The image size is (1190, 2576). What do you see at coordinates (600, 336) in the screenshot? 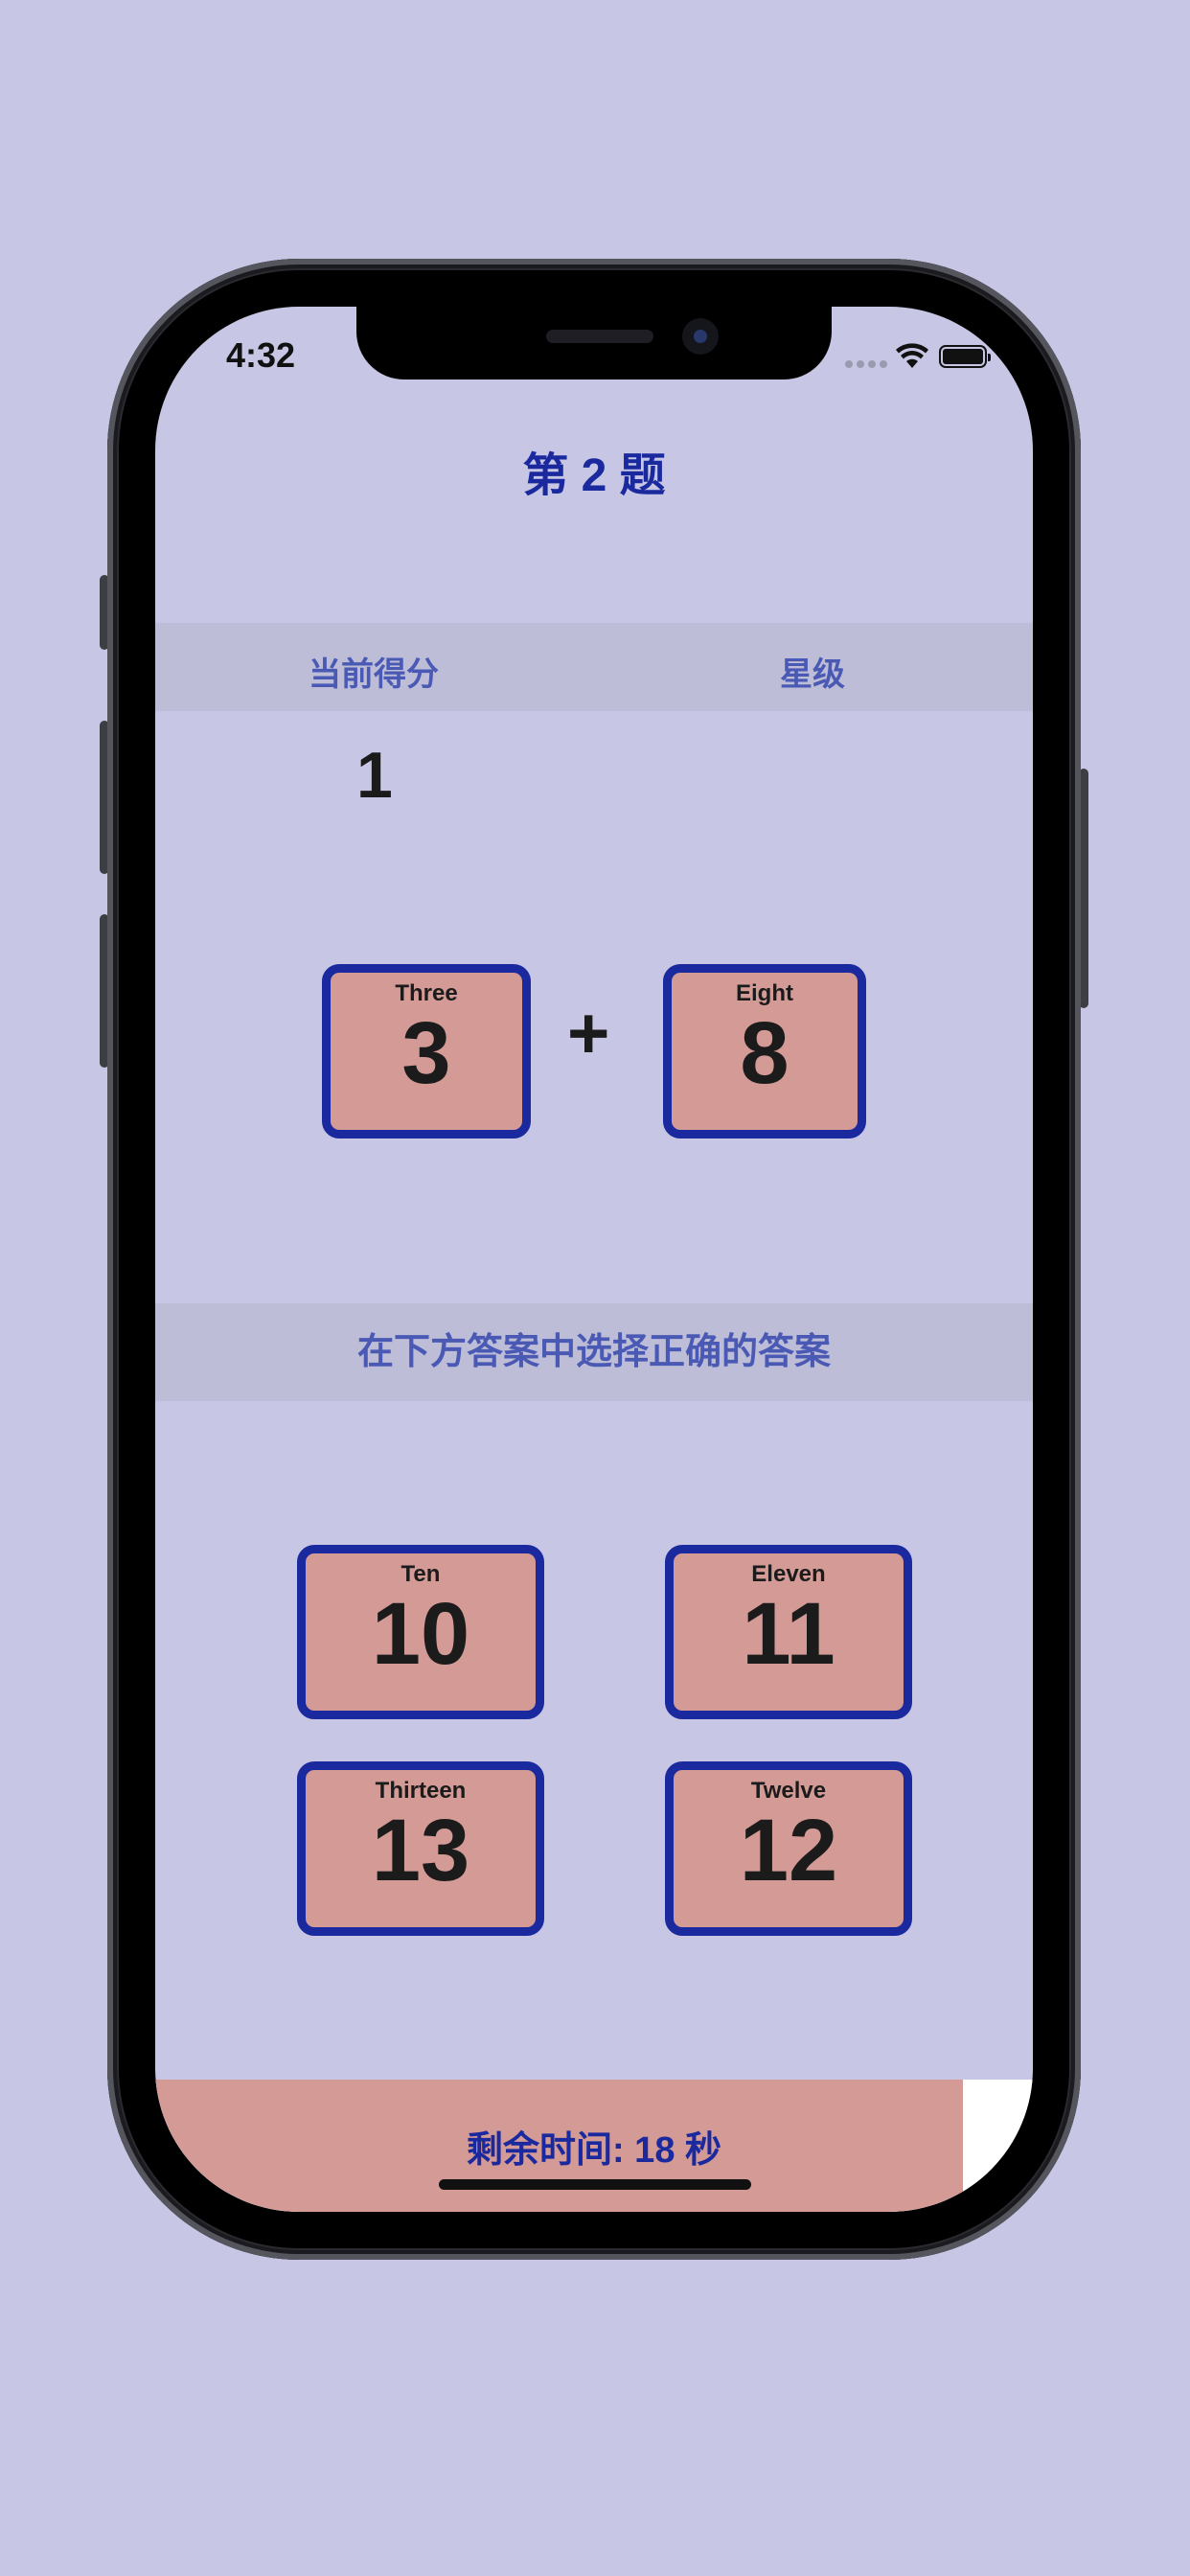
I see `earpiece-speaker` at bounding box center [600, 336].